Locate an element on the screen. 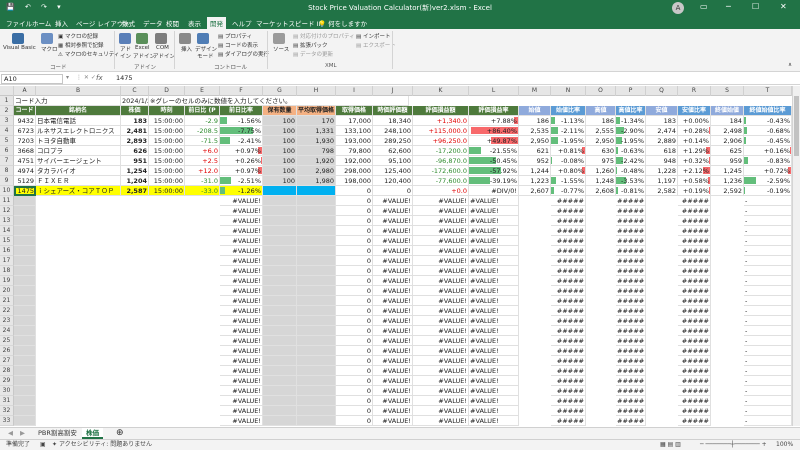 The height and width of the screenshot is (450, 800). data-cell: 2,592 is located at coordinates (727, 191).